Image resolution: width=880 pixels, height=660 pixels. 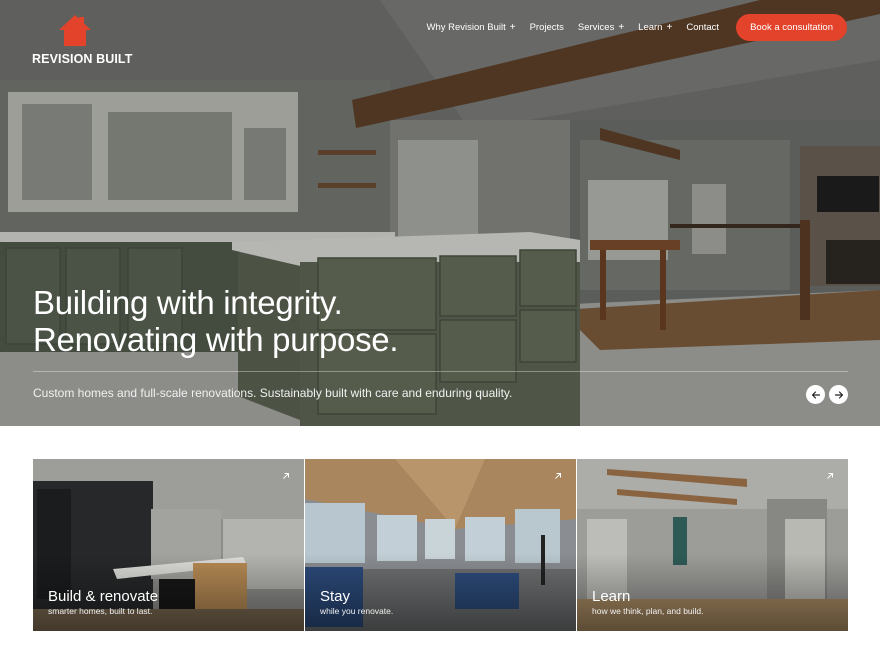 I want to click on nav-label: Projects, so click(x=546, y=27).